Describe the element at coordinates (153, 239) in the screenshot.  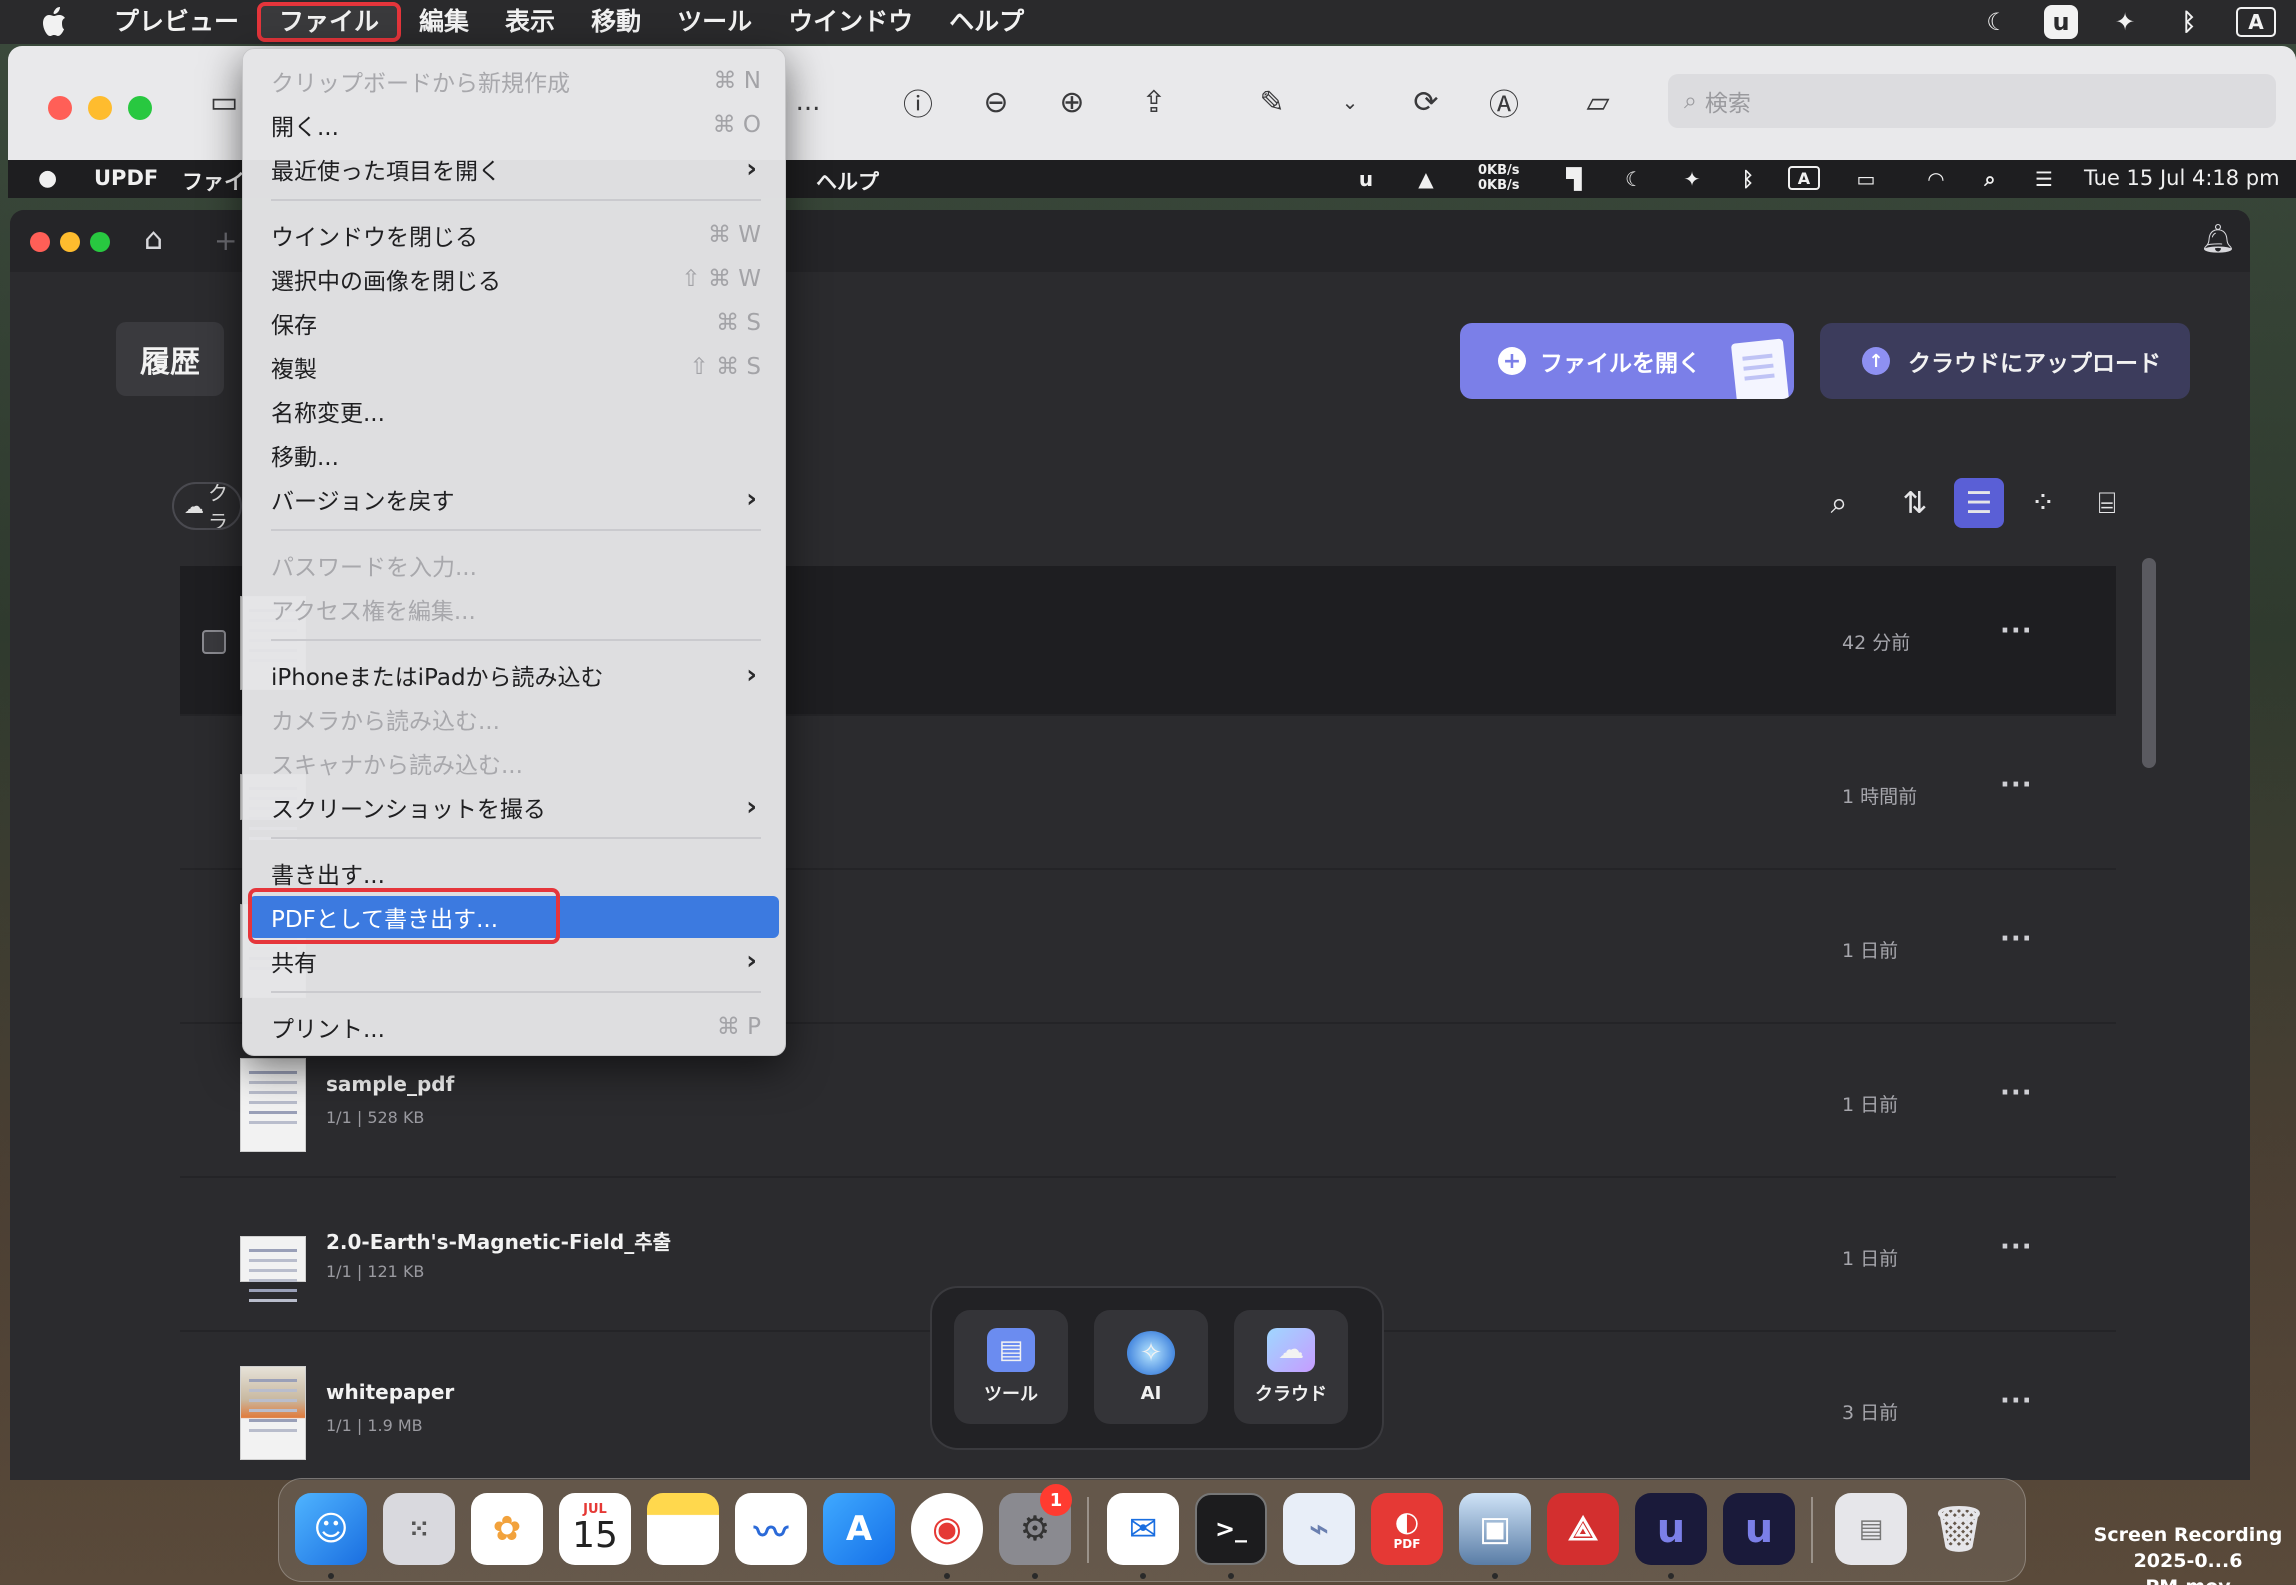
I see `home-icon: ⌂` at that location.